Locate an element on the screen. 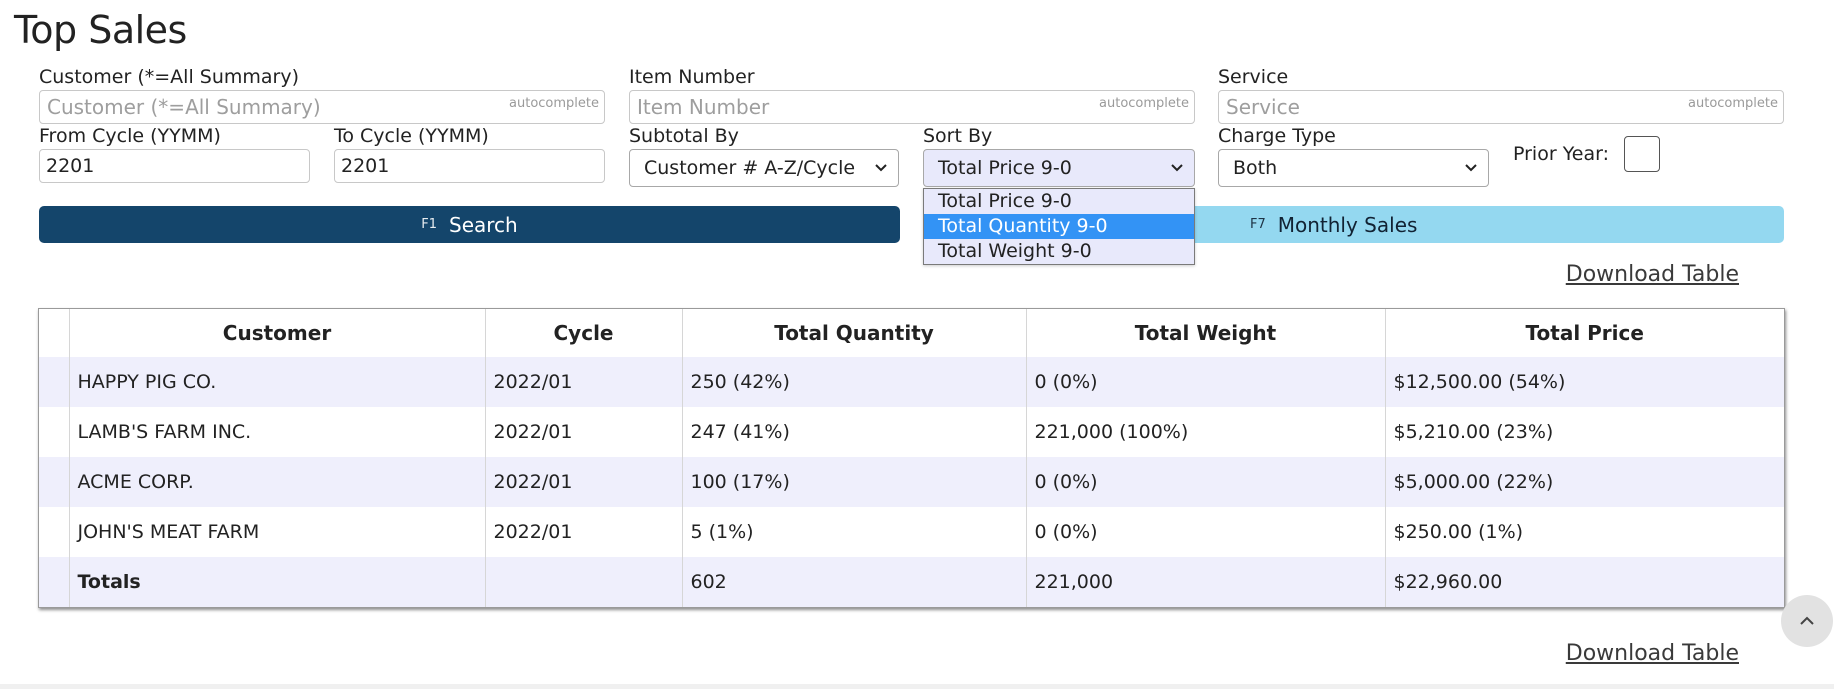 The image size is (1834, 689). item-number-autocomplete-tag: autocomplete is located at coordinates (1144, 103).